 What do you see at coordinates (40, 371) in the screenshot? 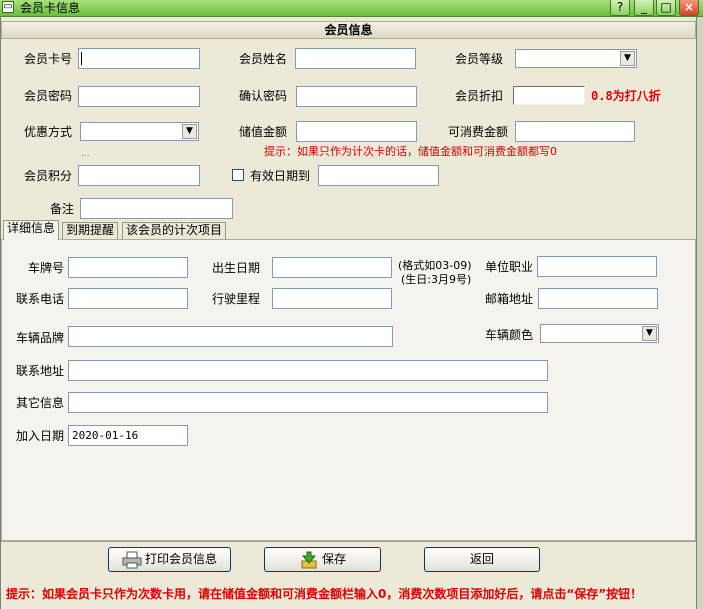
I see `address-label: 联系地址` at bounding box center [40, 371].